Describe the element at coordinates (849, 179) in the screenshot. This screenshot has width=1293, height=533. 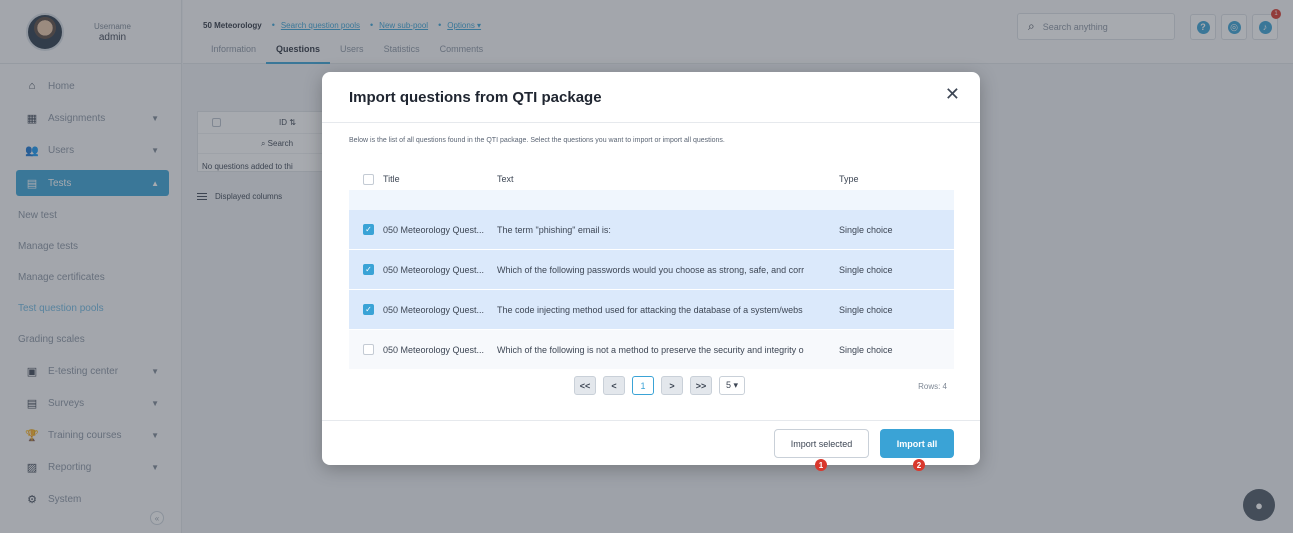
I see `type-column-header: Type` at that location.